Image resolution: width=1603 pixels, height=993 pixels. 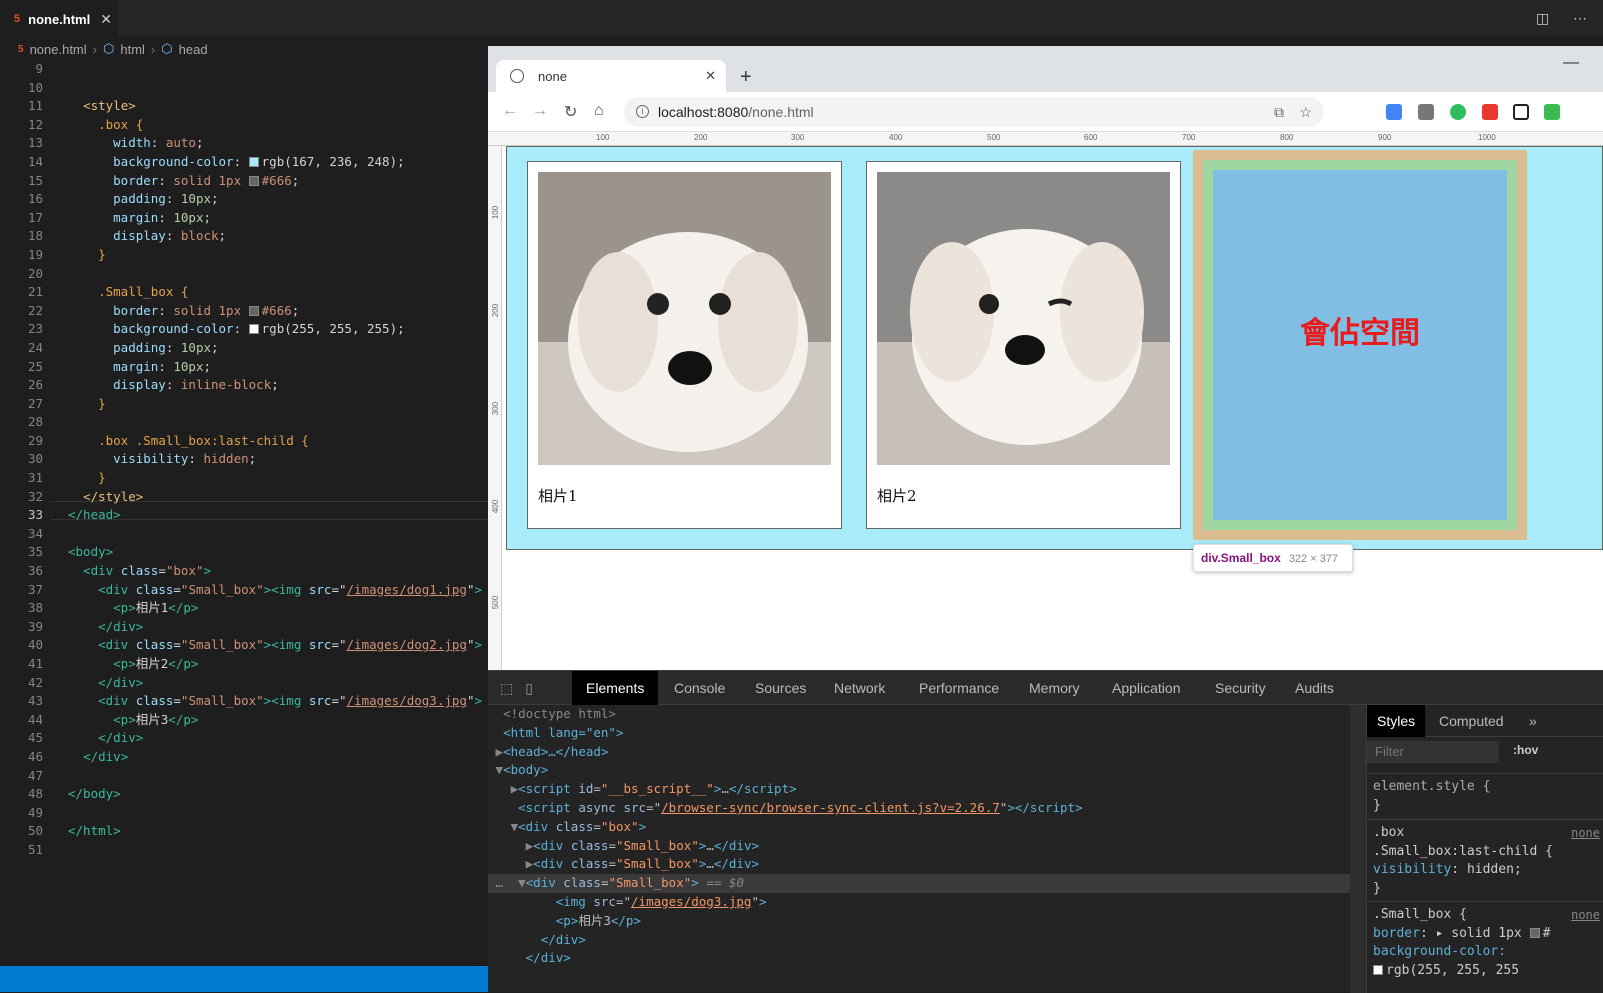 I want to click on small-box: 相片1, so click(x=684, y=345).